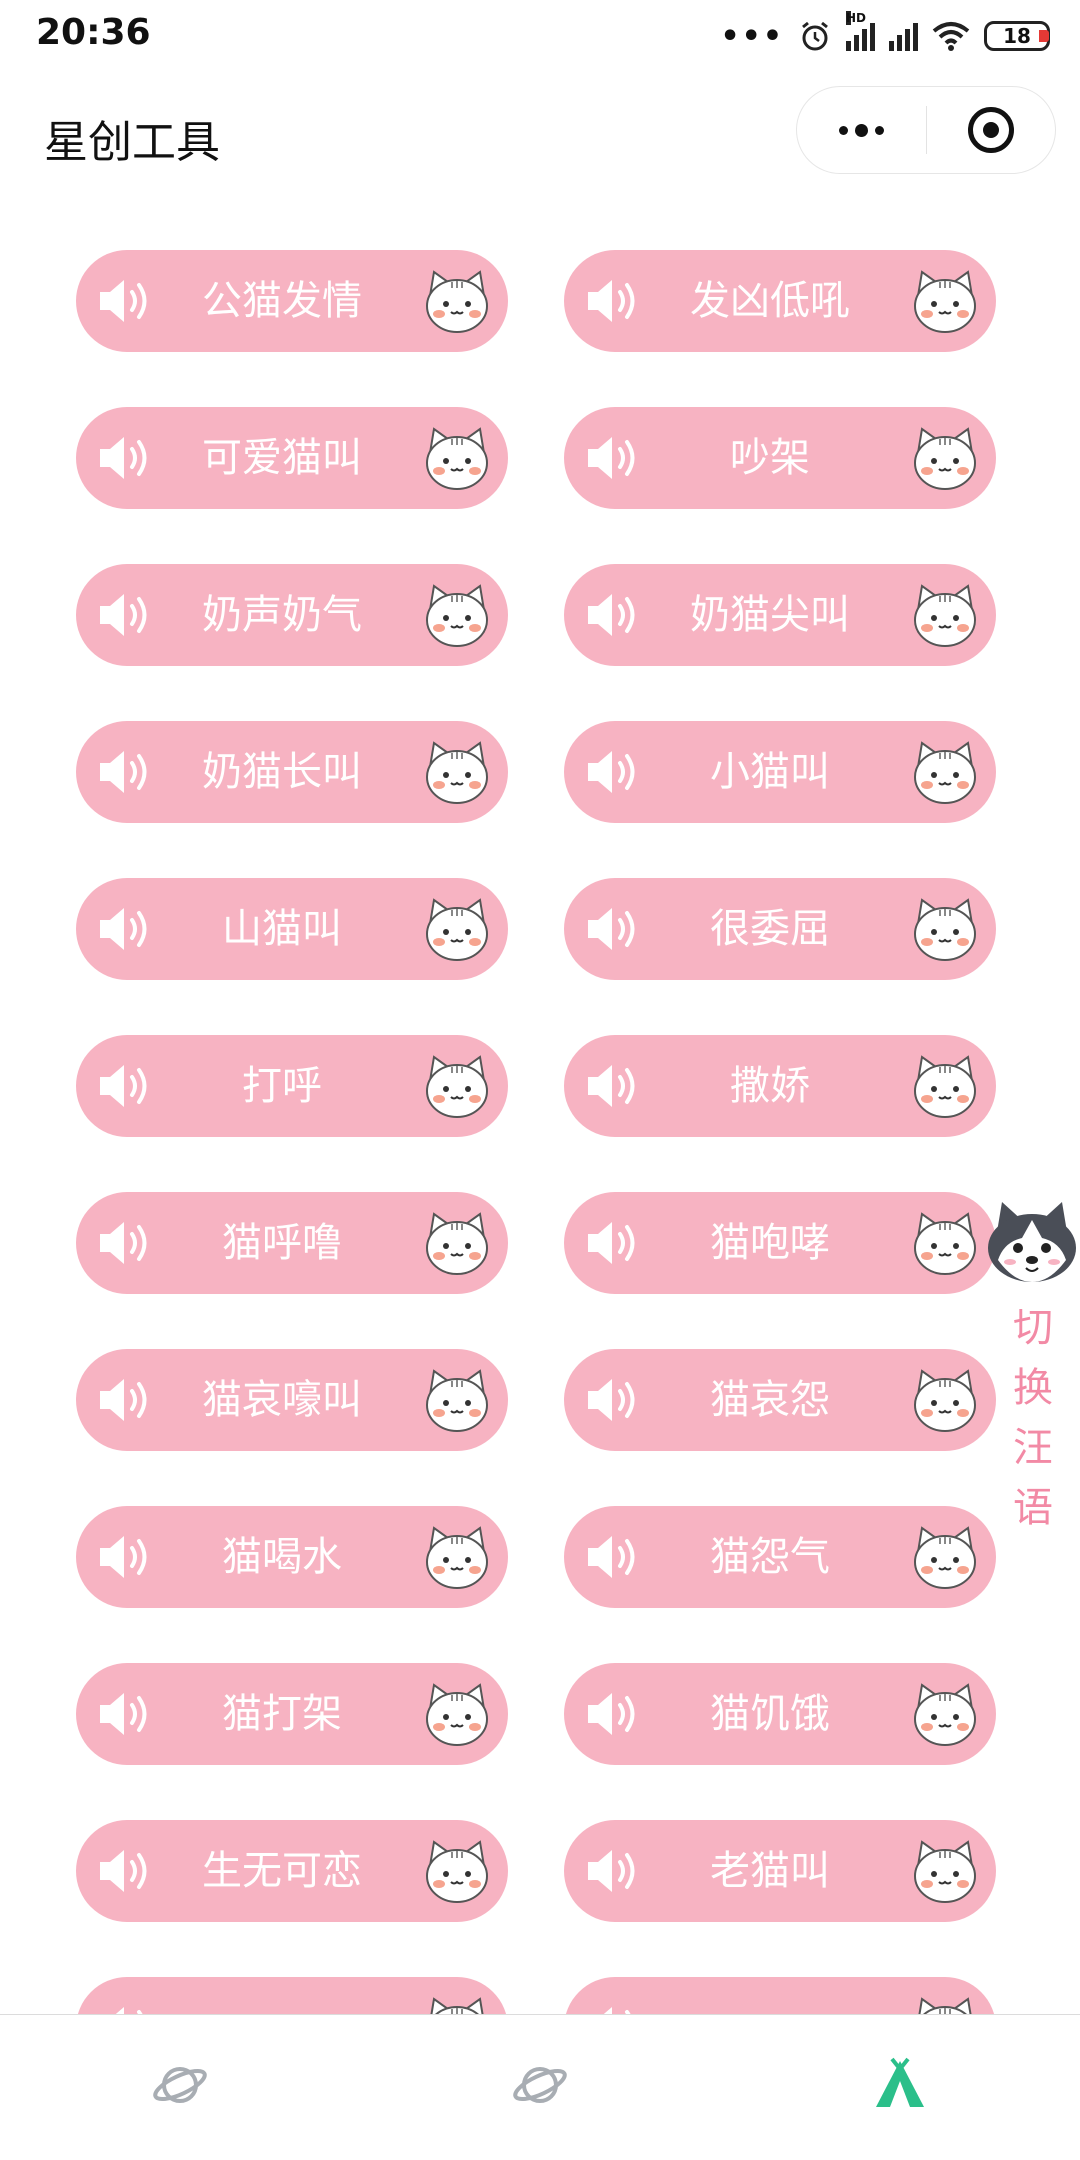 The height and width of the screenshot is (2160, 1080). What do you see at coordinates (752, 36) in the screenshot?
I see `more-dots-icon: •••` at bounding box center [752, 36].